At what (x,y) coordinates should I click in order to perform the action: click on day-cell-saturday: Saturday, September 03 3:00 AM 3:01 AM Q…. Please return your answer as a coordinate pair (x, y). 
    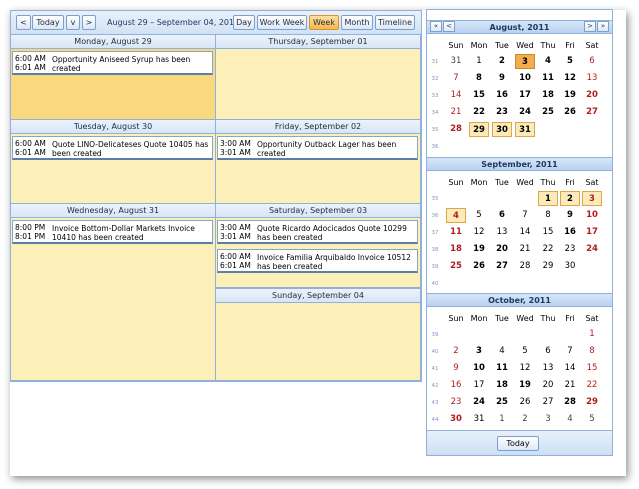
    Looking at the image, I should click on (318, 246).